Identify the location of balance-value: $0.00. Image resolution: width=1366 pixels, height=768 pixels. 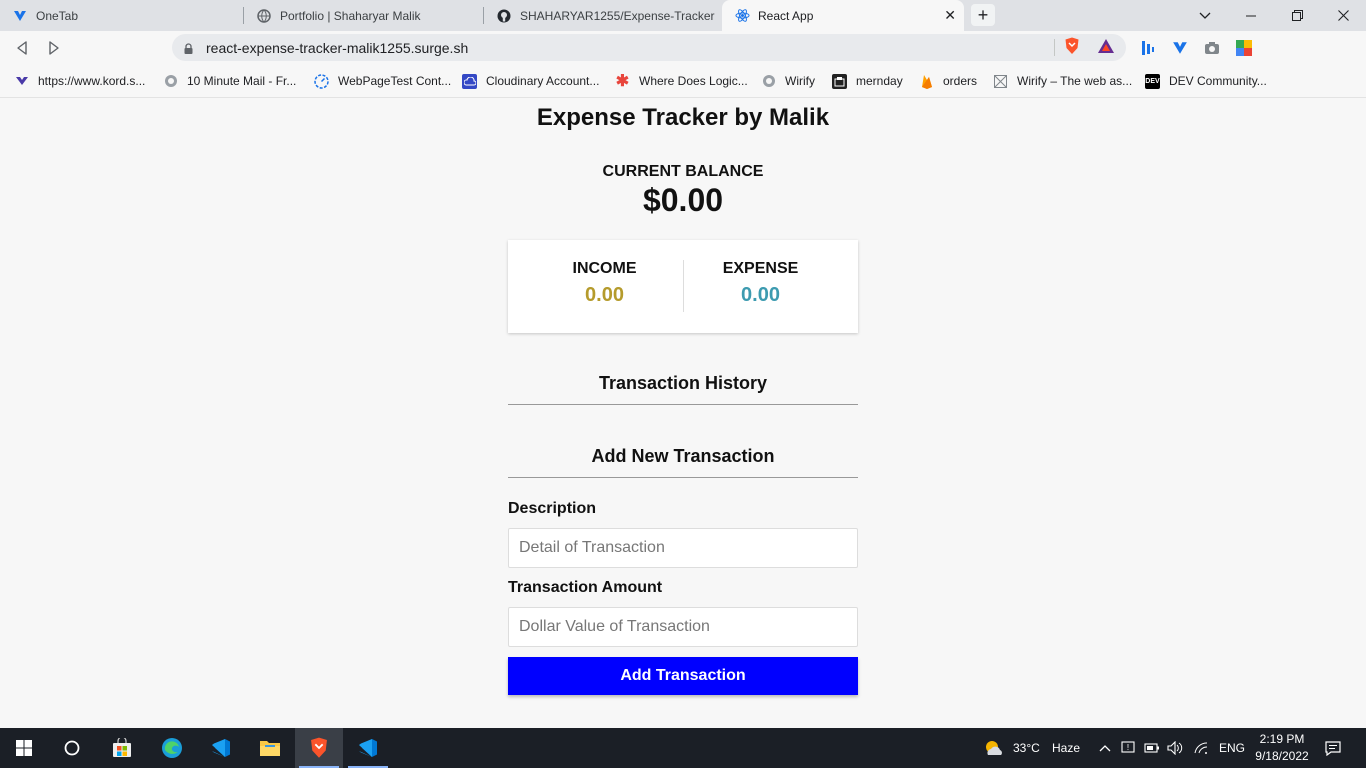
(683, 200).